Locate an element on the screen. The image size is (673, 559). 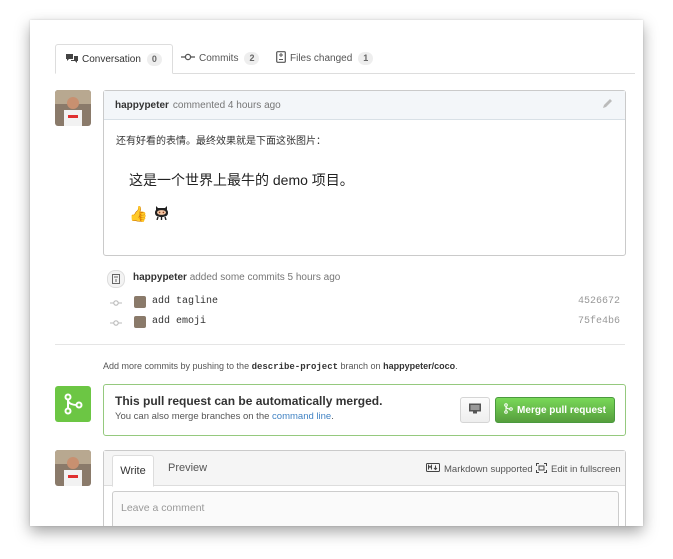
tab-preview: Preview is located at coordinates (187, 468).